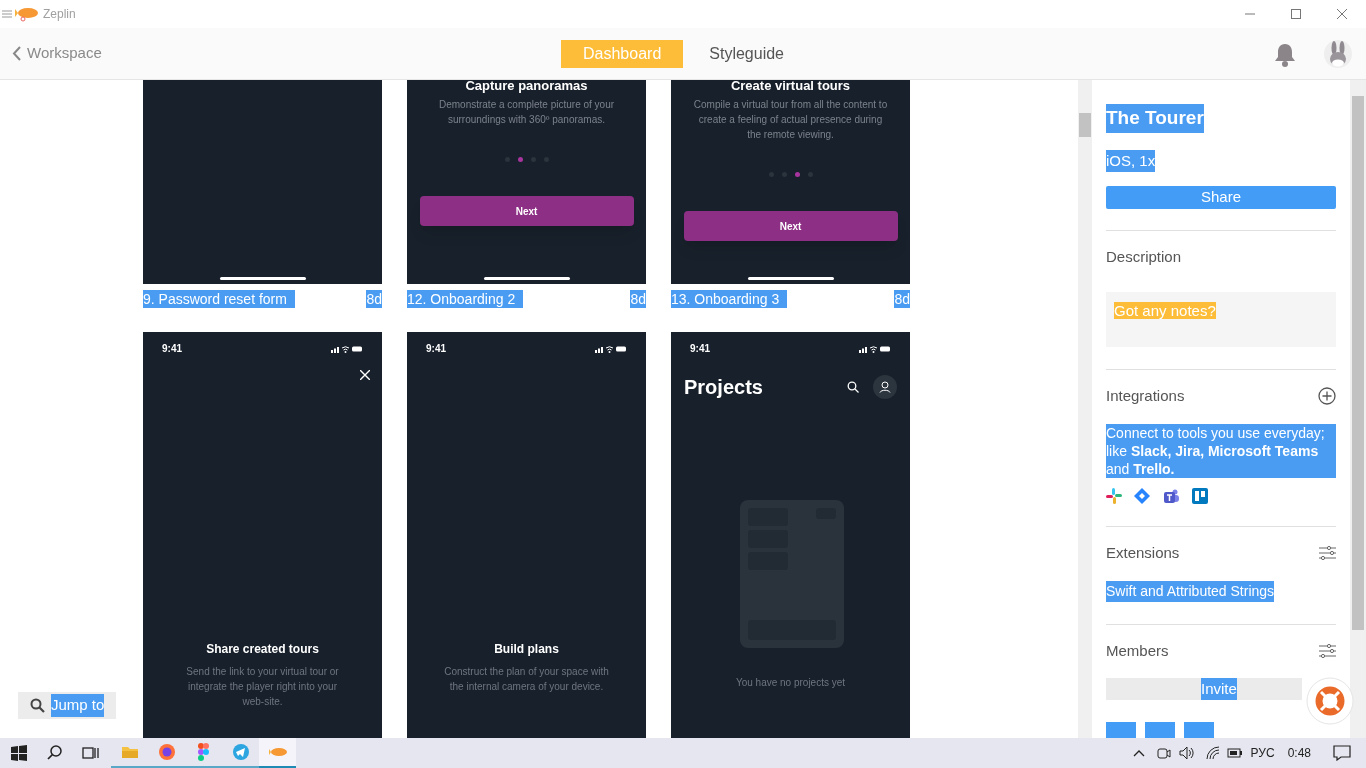  I want to click on notification-icon, so click(1342, 753).